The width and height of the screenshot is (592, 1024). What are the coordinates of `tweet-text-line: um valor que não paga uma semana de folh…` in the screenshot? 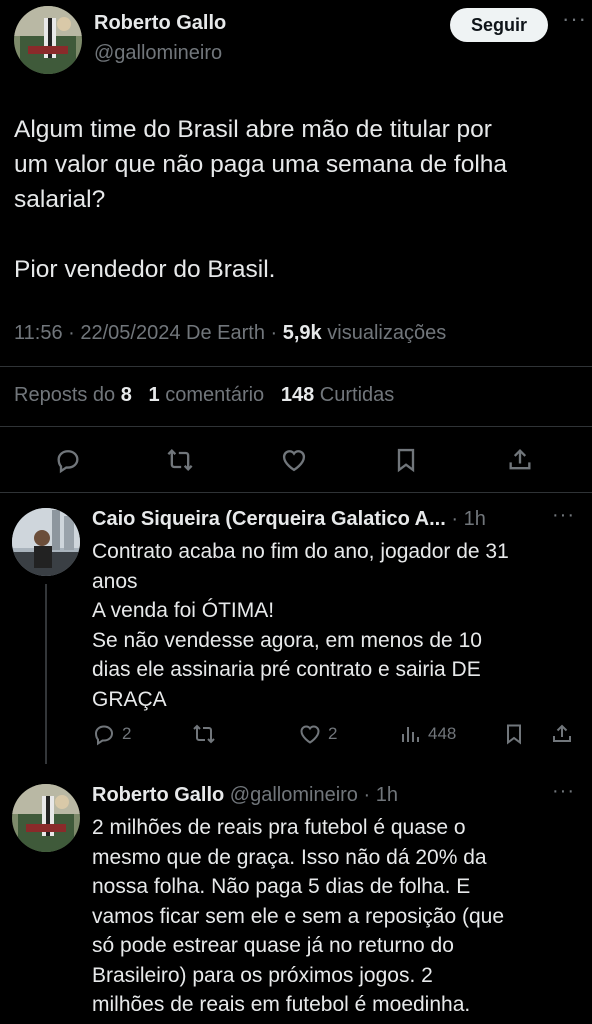 It's located at (261, 164).